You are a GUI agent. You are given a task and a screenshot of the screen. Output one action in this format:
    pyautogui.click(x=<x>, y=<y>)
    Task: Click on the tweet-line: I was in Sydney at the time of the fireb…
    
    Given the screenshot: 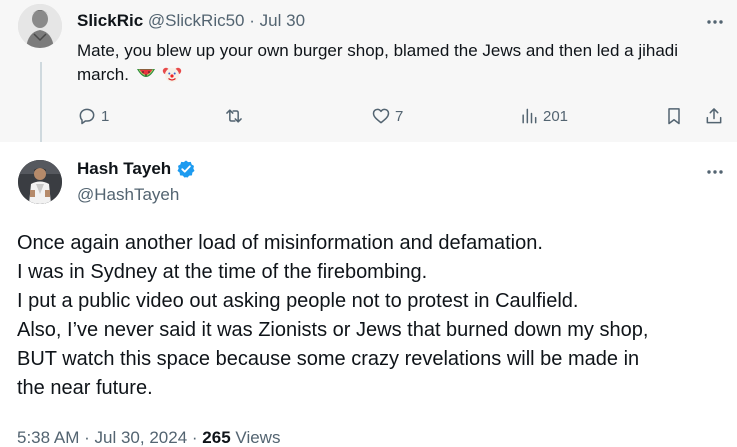 What is the action you would take?
    pyautogui.click(x=222, y=272)
    